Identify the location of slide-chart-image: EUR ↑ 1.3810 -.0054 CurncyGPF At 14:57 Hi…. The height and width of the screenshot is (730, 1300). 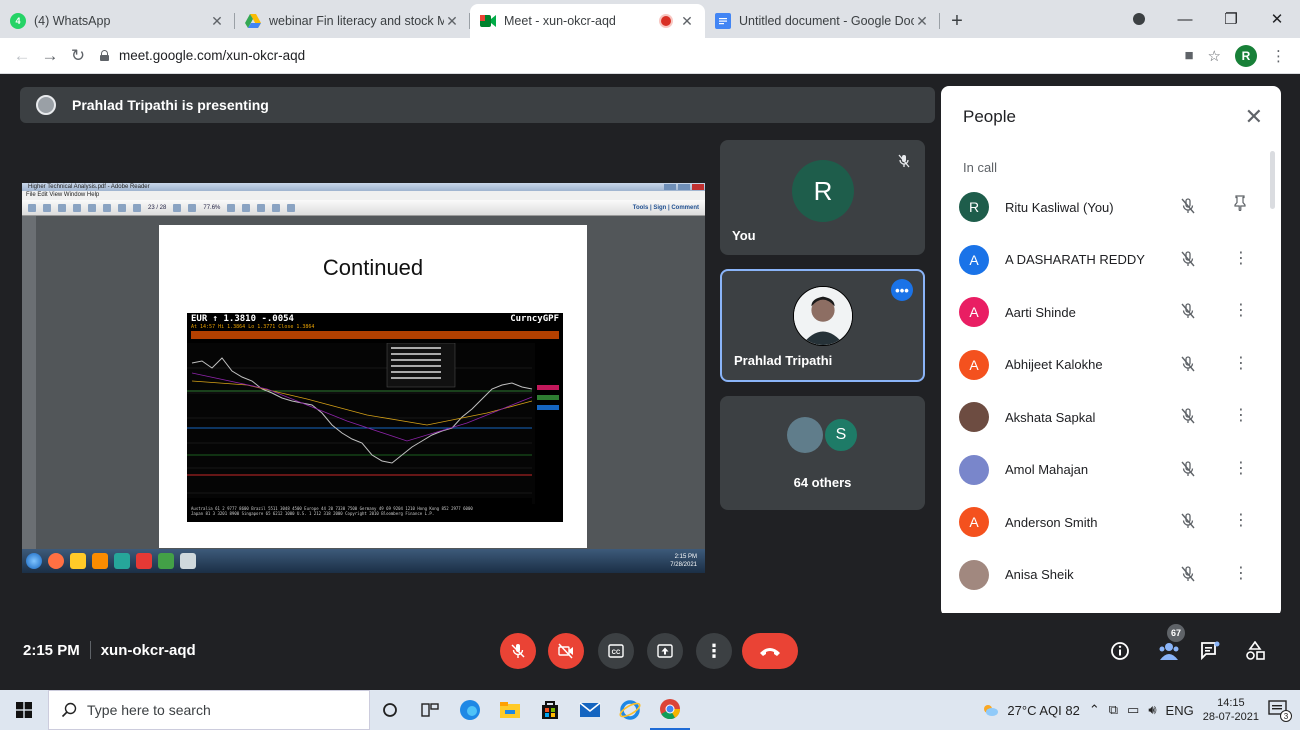
(375, 417).